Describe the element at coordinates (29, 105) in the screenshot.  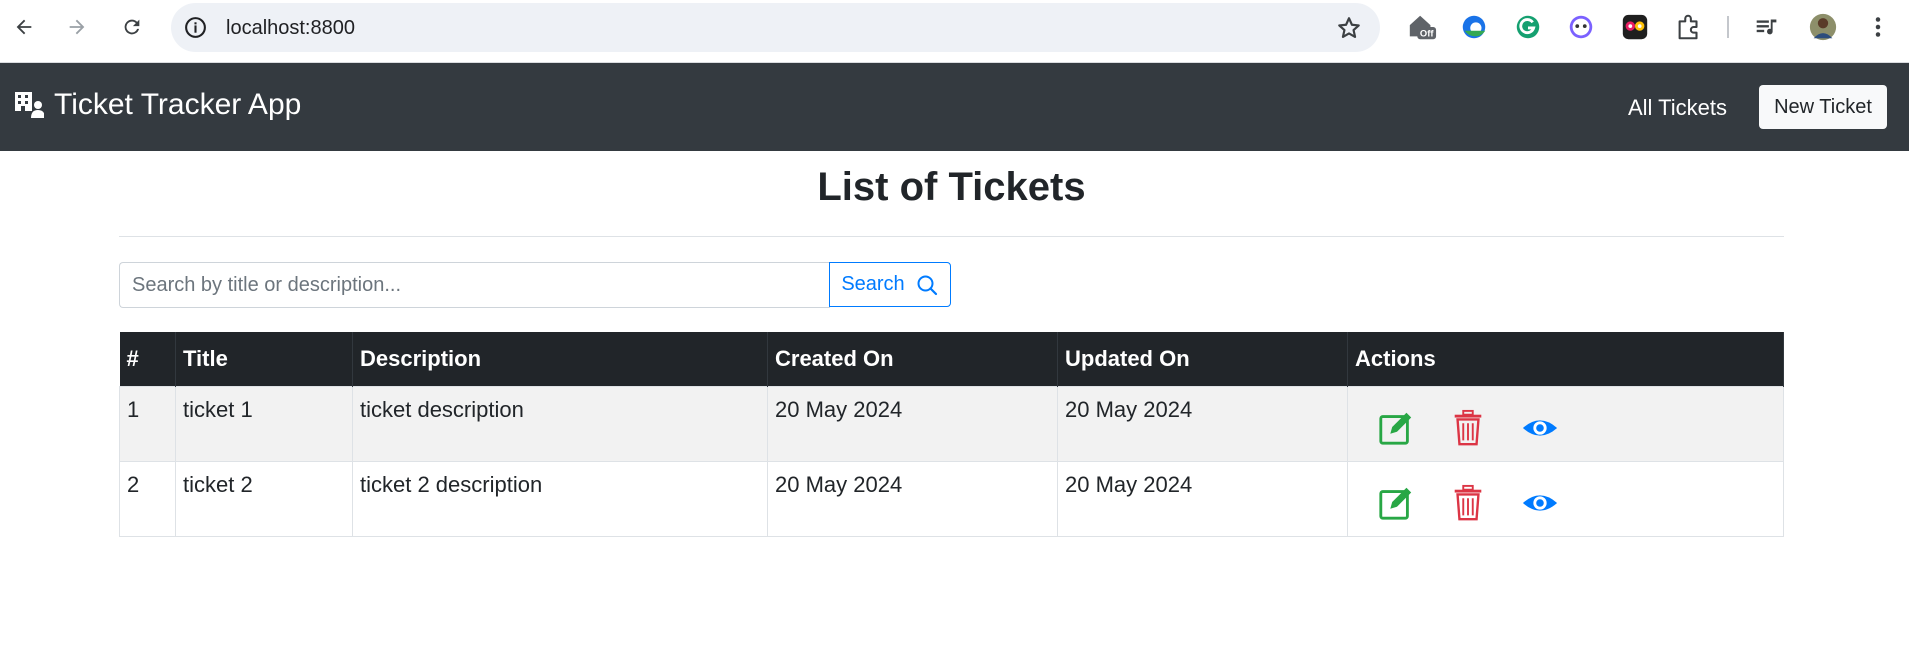
I see `building-user-icon` at that location.